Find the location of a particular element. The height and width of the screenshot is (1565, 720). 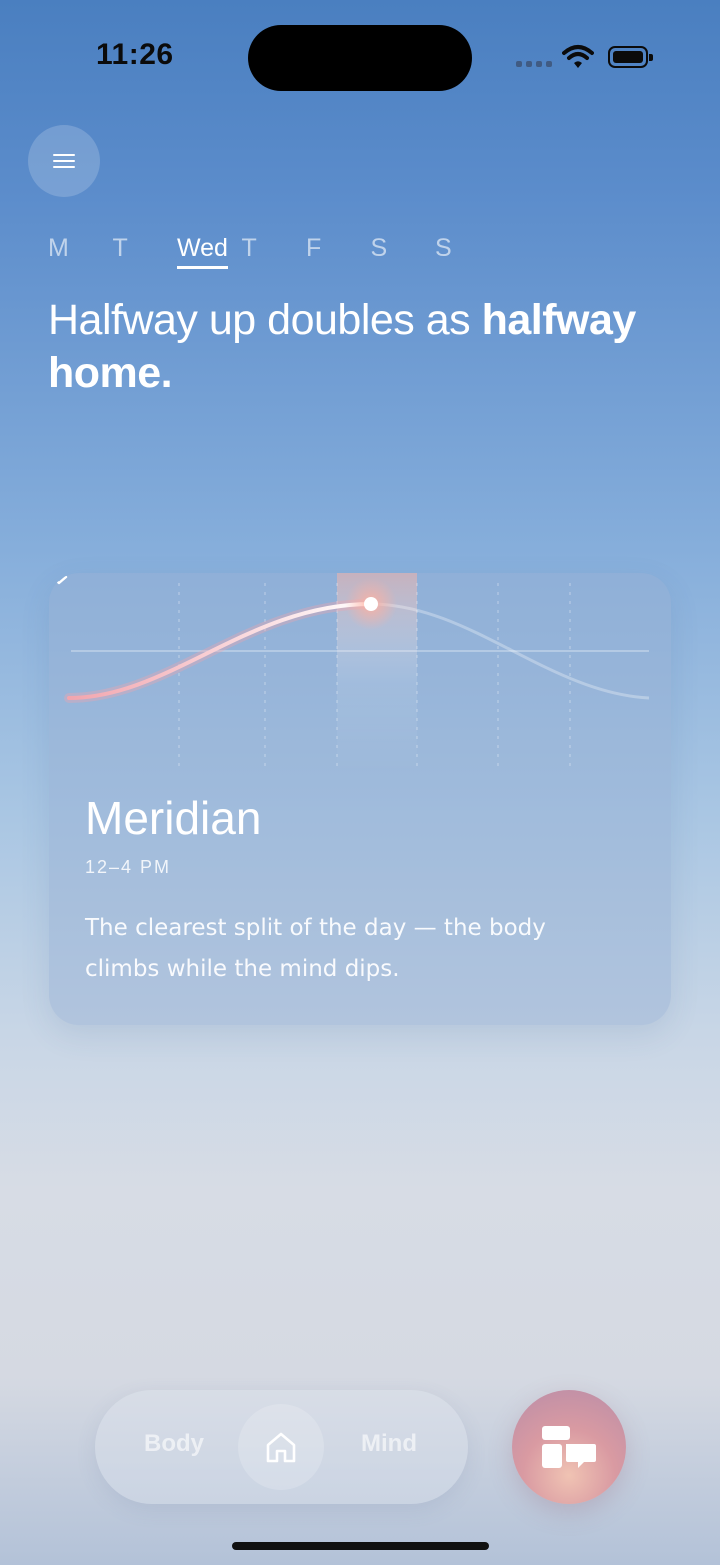

menu-icon is located at coordinates (64, 161).